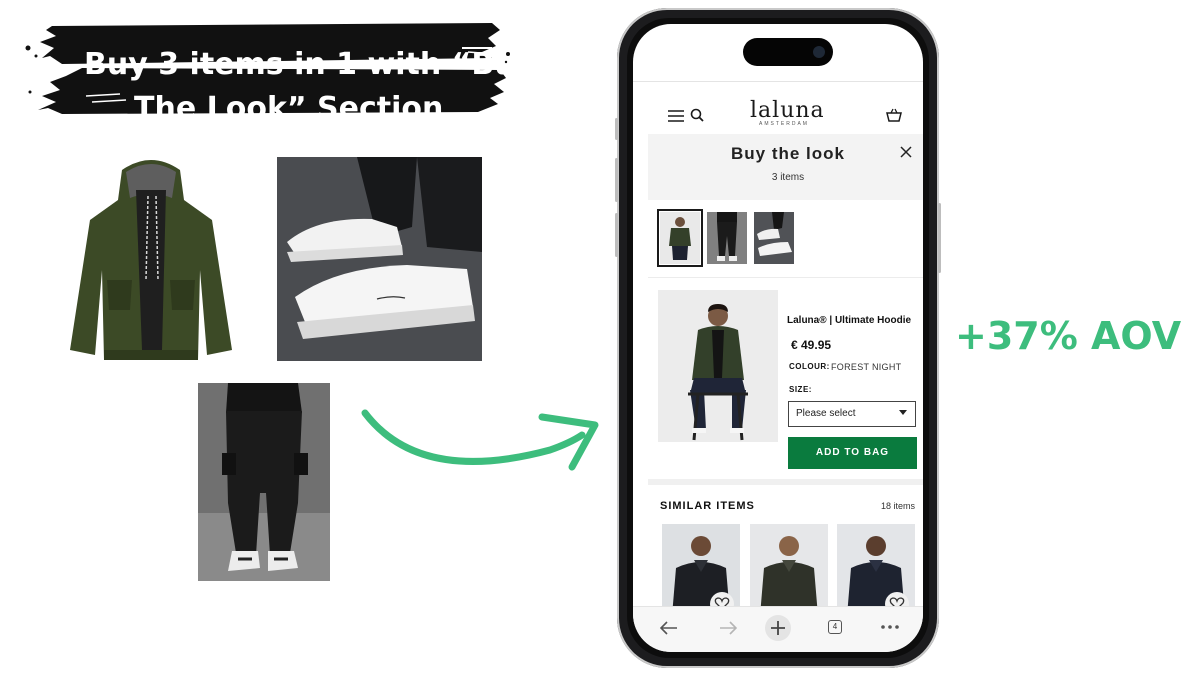  Describe the element at coordinates (379, 259) in the screenshot. I see `shoes-photo` at that location.